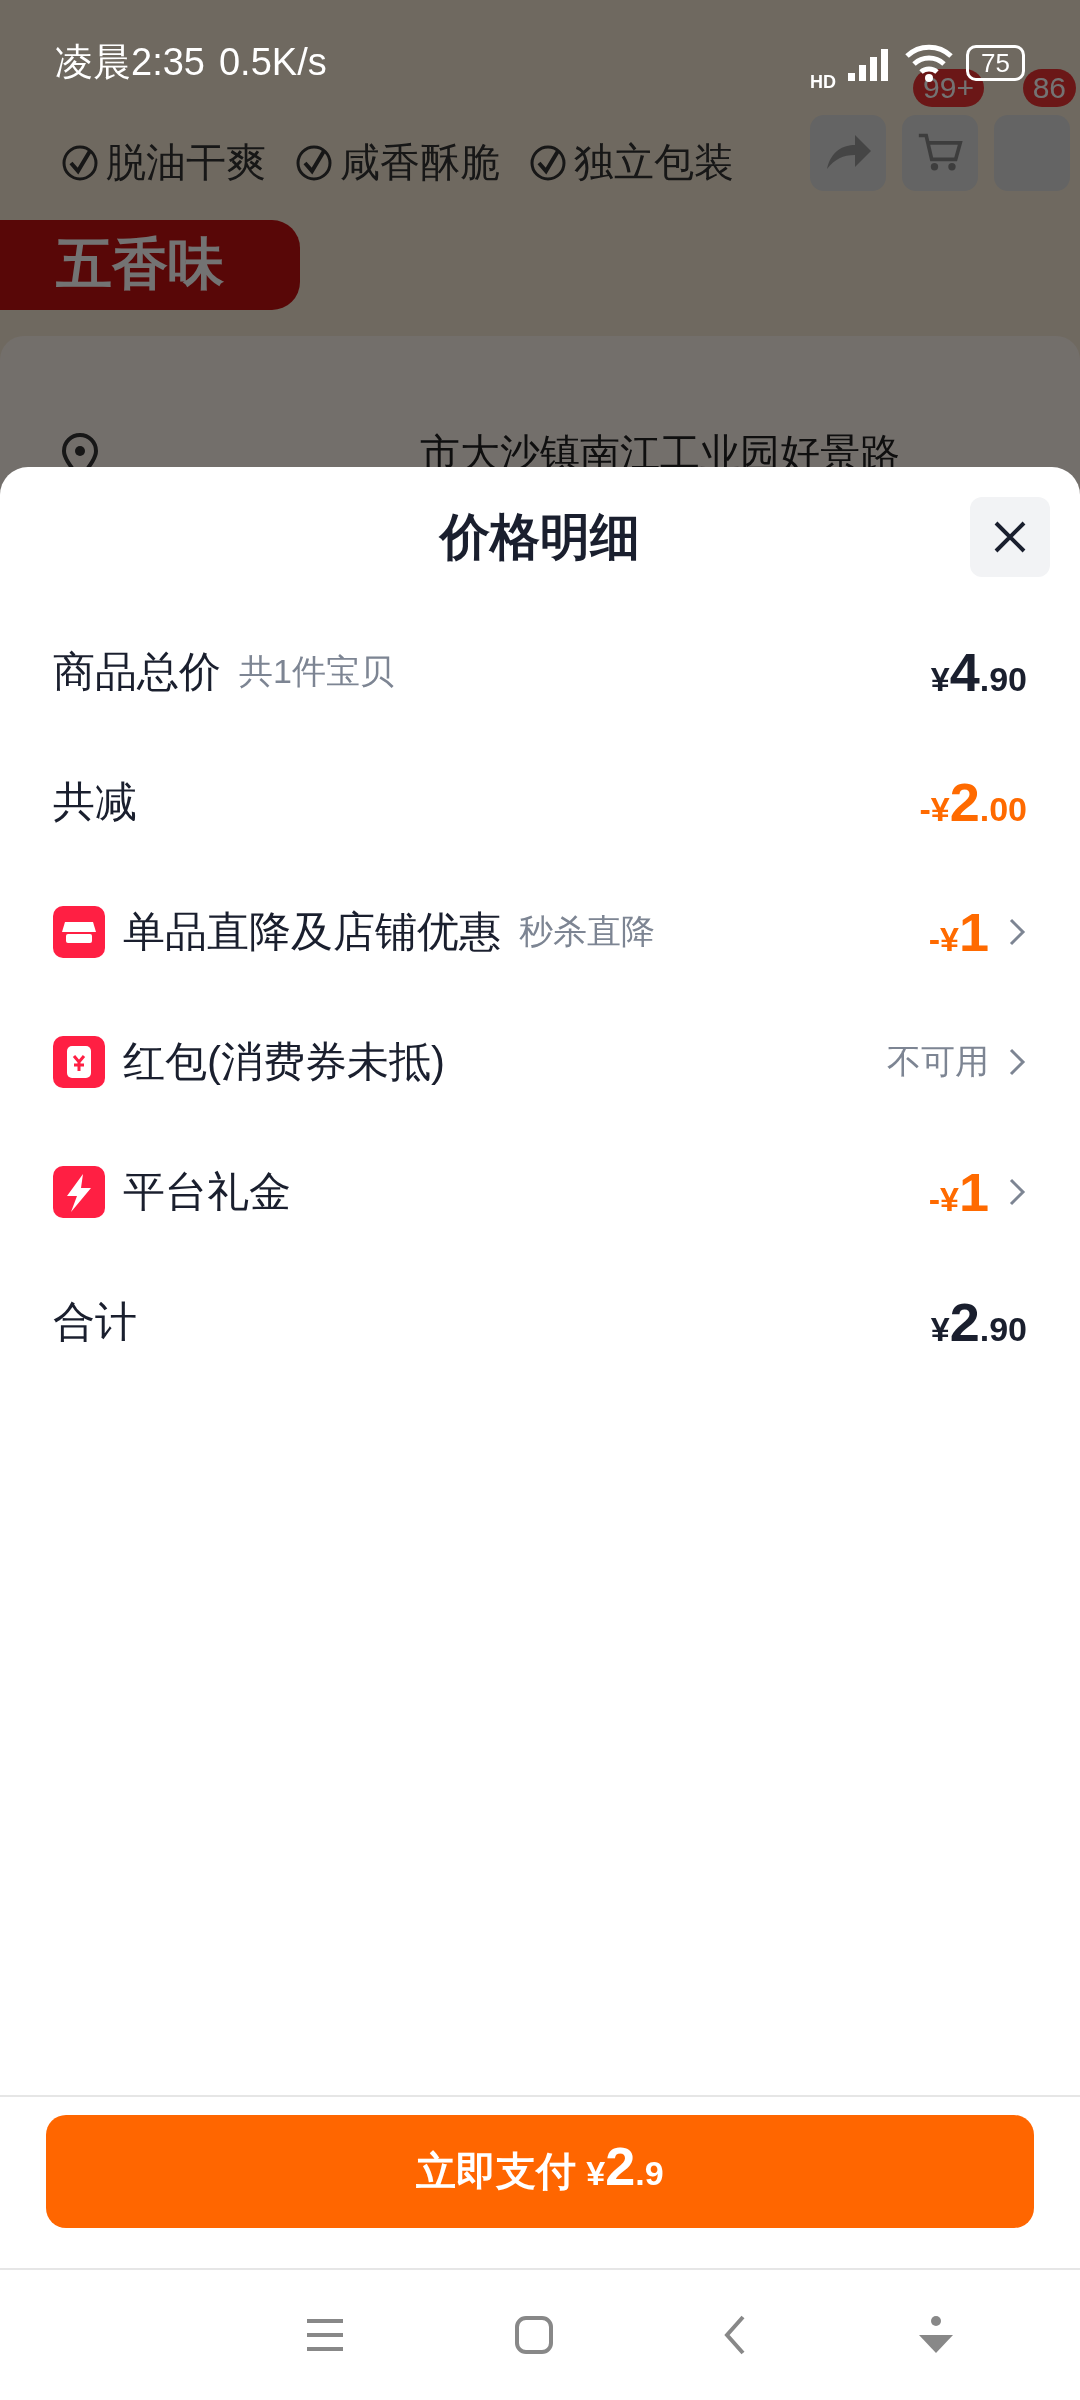  I want to click on feature-tag: 独立包装, so click(654, 162).